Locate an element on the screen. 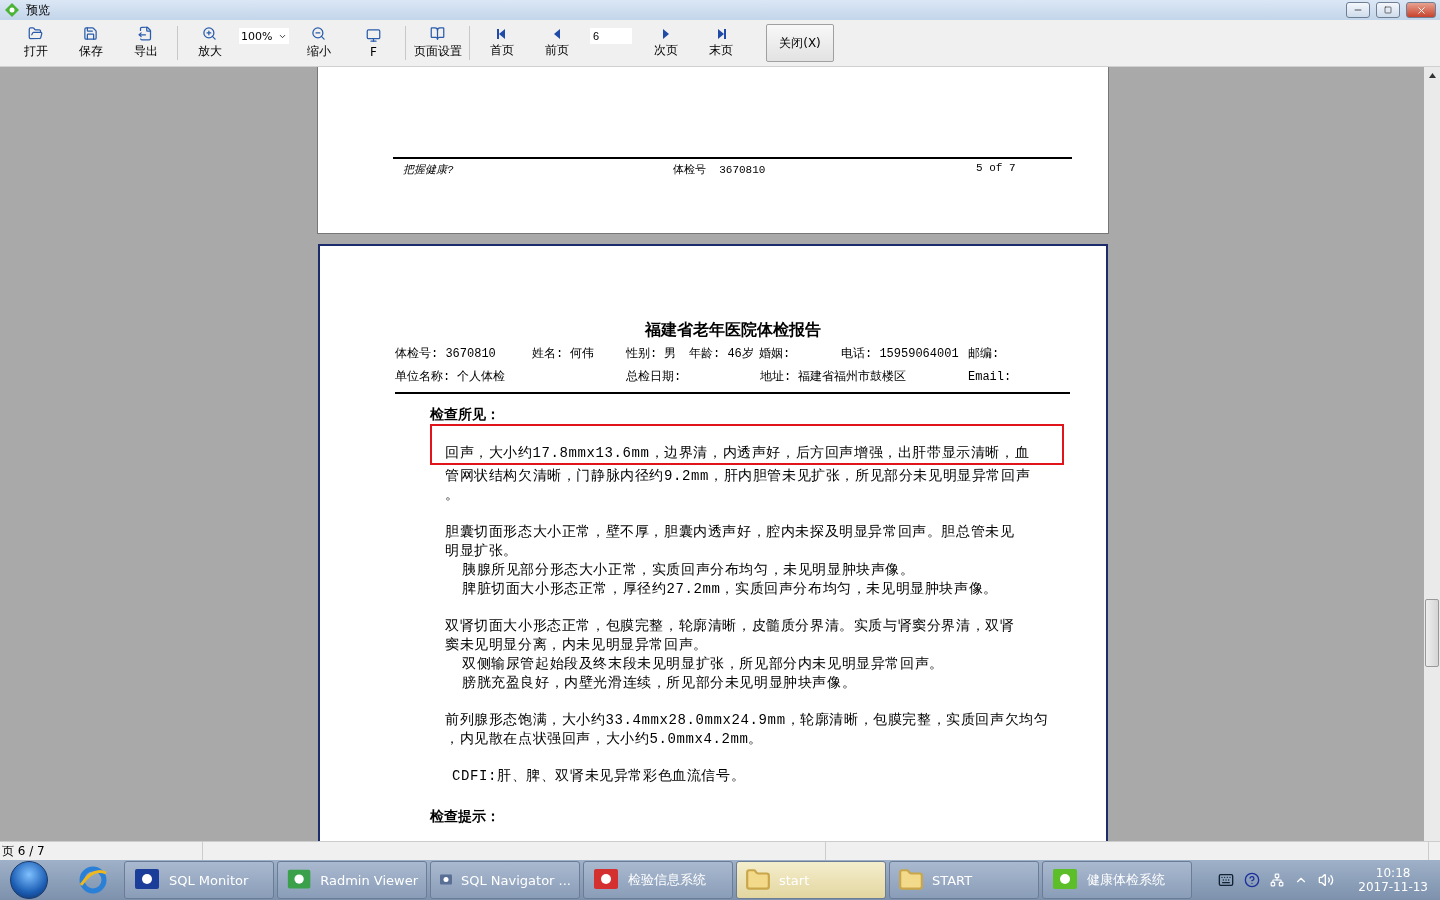 Image resolution: width=1440 pixels, height=900 pixels. zoom-select: 100% is located at coordinates (264, 36).